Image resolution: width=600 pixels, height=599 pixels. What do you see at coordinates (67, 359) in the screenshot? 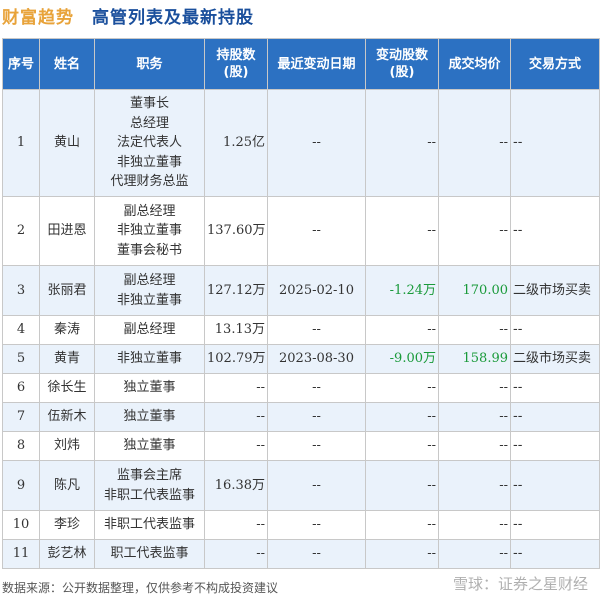
I see `cell-name: 黄青` at bounding box center [67, 359].